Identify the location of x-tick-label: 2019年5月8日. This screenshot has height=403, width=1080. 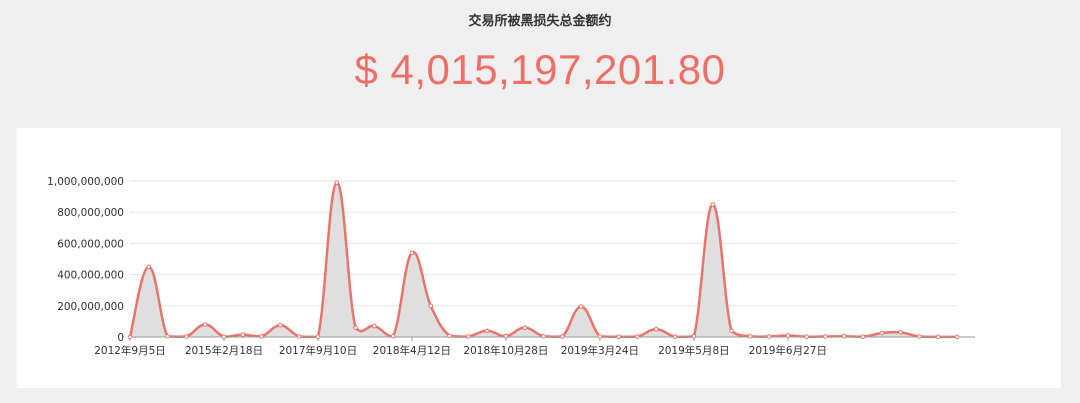
(694, 350).